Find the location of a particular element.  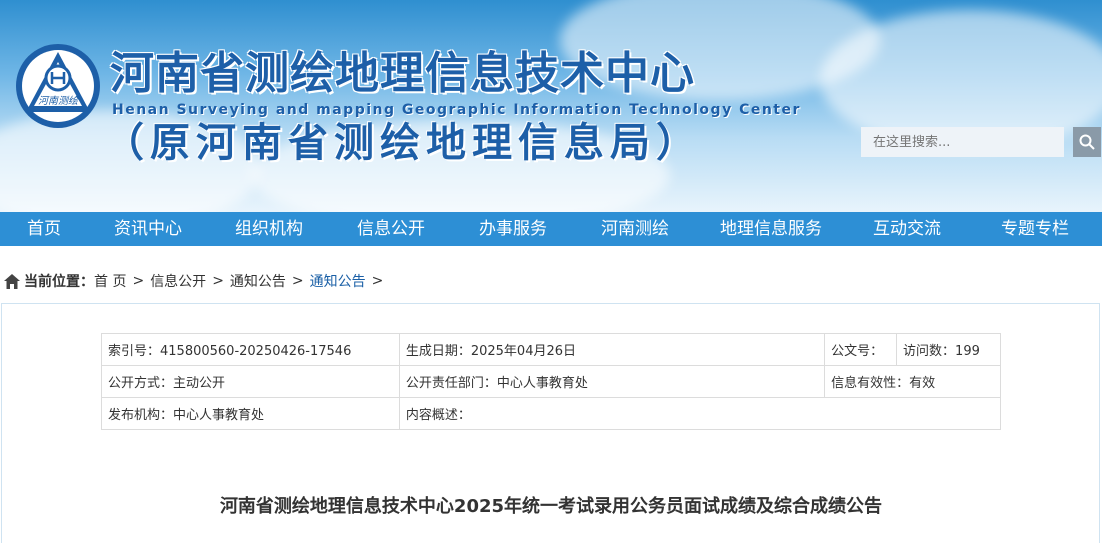

search-input is located at coordinates (962, 142).